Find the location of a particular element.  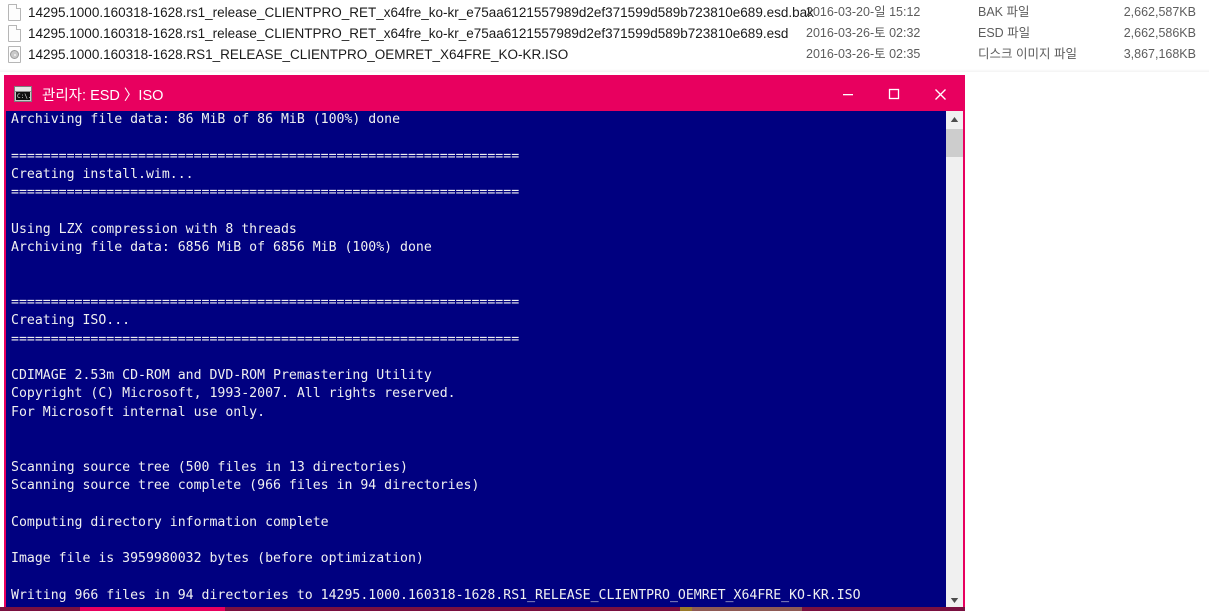

file-size: 2,662,586KB is located at coordinates (1159, 33).